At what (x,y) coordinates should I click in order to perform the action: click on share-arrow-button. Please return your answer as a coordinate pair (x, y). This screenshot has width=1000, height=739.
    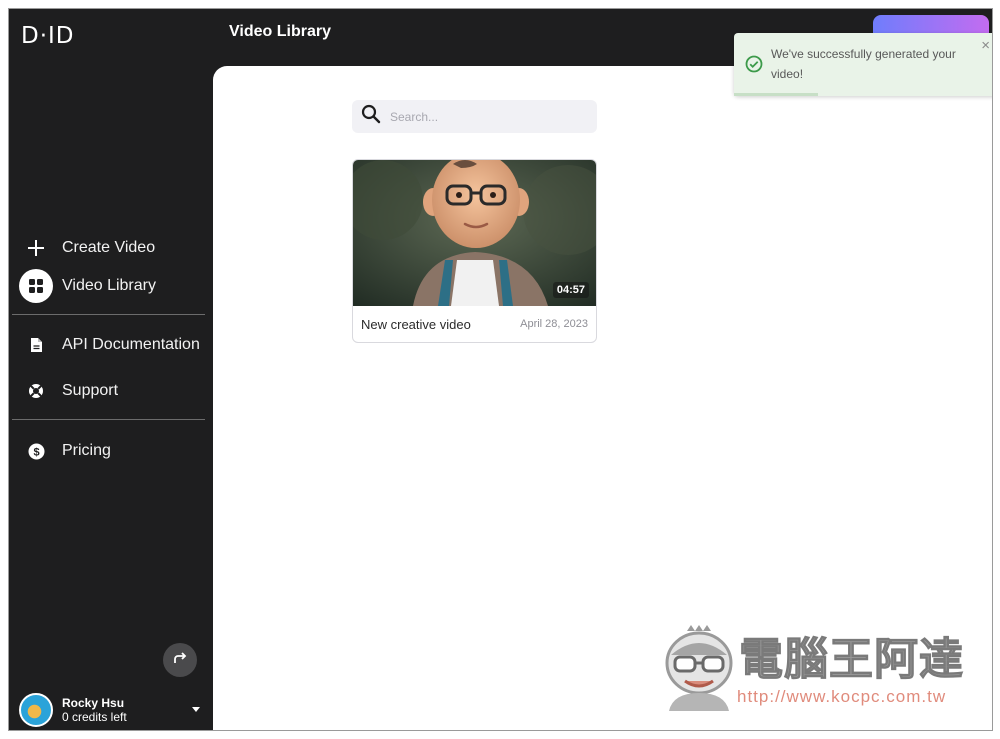
    Looking at the image, I should click on (180, 660).